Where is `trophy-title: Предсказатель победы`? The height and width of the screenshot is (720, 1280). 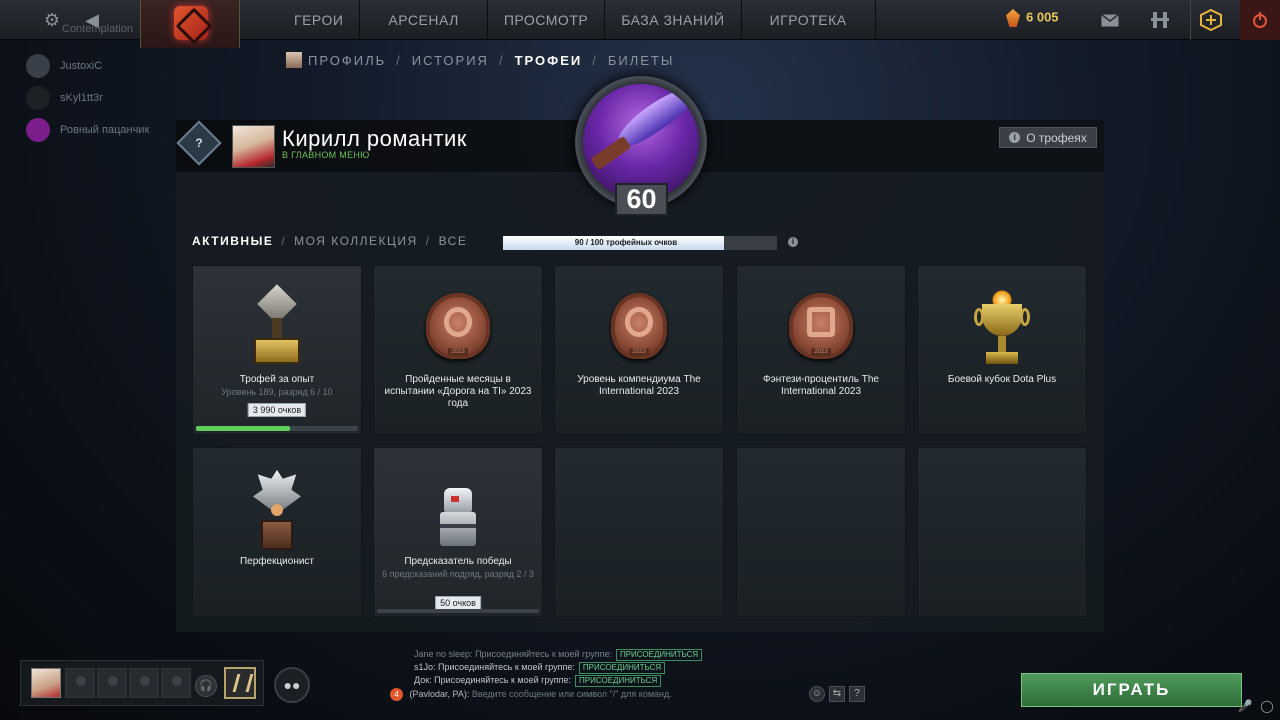
trophy-title: Предсказатель победы is located at coordinates (458, 561).